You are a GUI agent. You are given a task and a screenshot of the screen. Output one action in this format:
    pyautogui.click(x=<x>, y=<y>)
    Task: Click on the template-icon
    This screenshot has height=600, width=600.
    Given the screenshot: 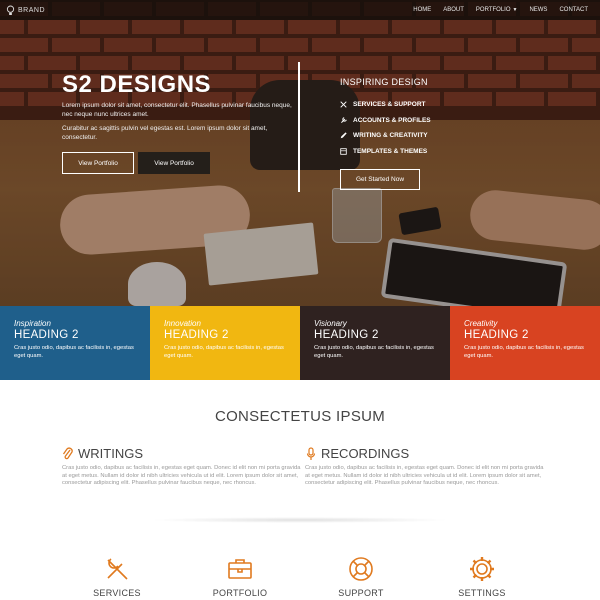 What is the action you would take?
    pyautogui.click(x=343, y=151)
    